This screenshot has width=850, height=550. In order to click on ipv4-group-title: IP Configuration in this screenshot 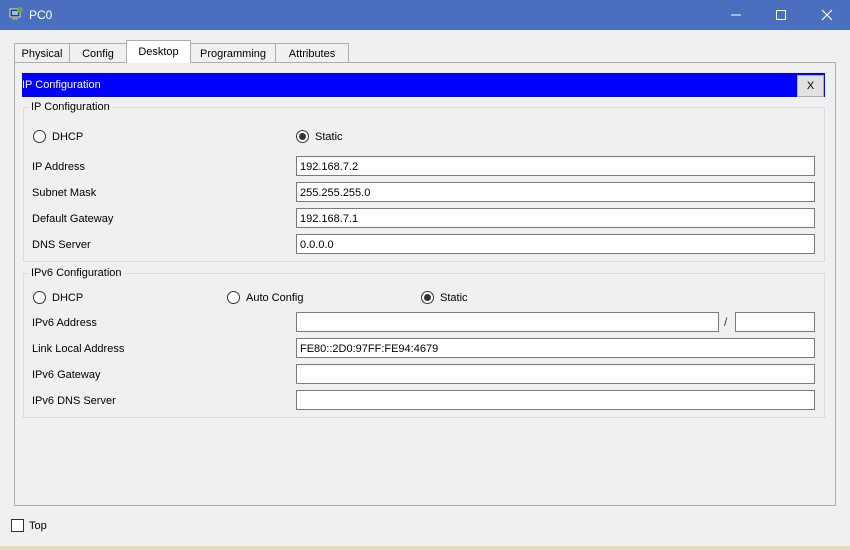, I will do `click(70, 107)`.